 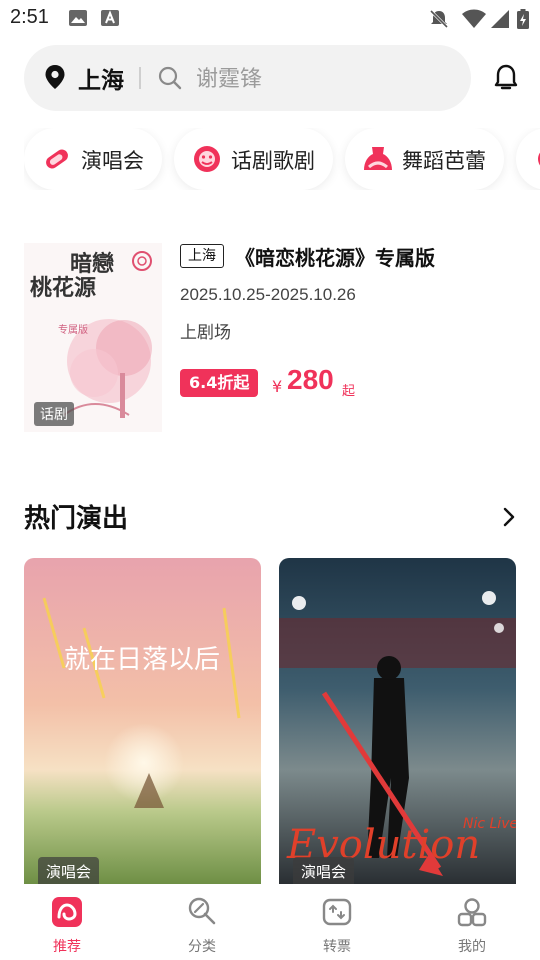 What do you see at coordinates (67, 947) in the screenshot?
I see `nav-label: 推荐` at bounding box center [67, 947].